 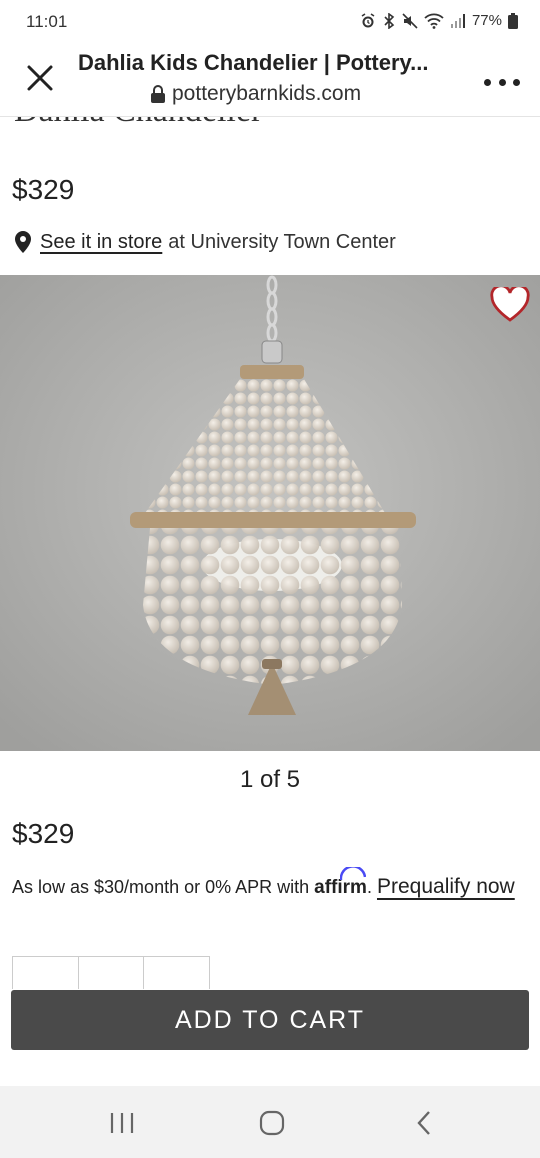 I want to click on see-in-store-link: See it in store, so click(x=101, y=242).